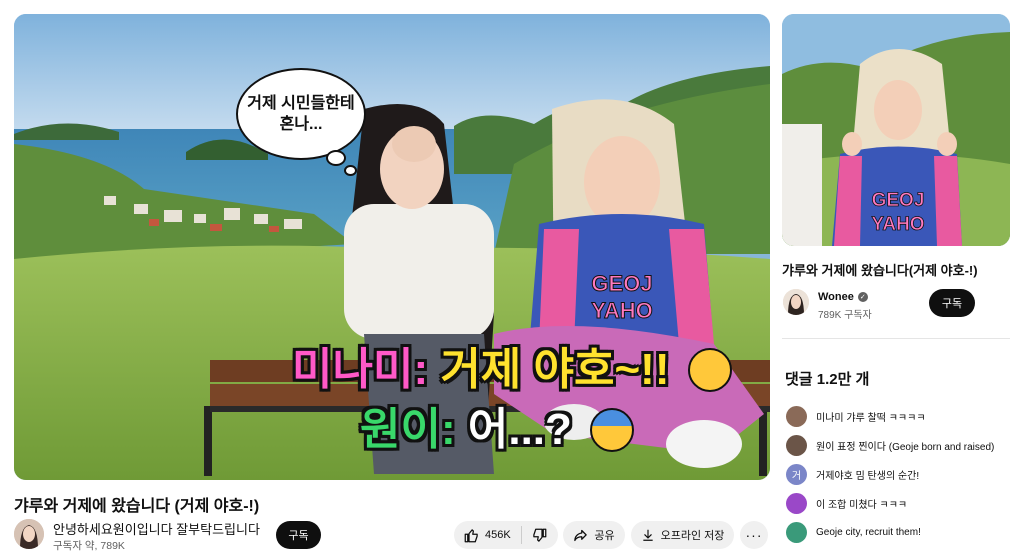  What do you see at coordinates (896, 338) in the screenshot?
I see `section-divider` at bounding box center [896, 338].